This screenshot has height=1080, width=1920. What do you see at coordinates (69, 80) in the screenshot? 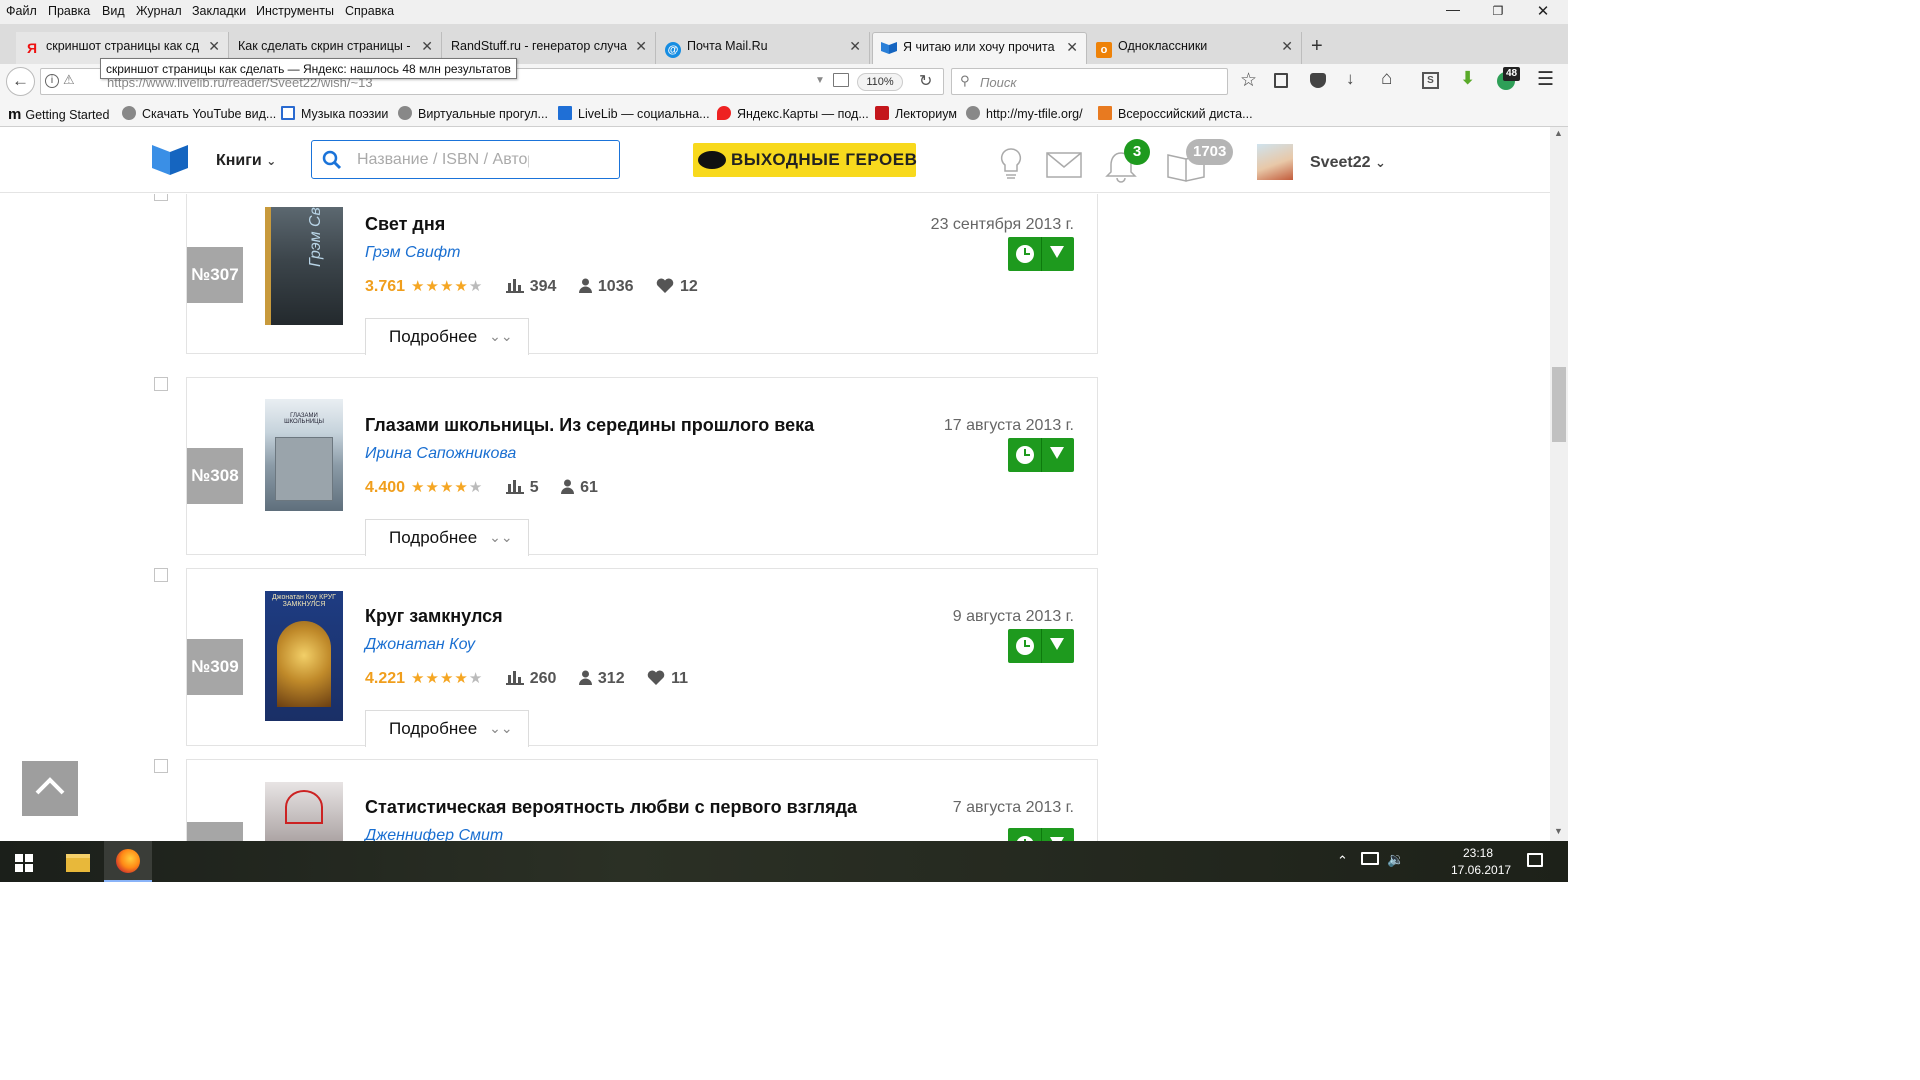
I see `insecure-icon: ⚠` at bounding box center [69, 80].